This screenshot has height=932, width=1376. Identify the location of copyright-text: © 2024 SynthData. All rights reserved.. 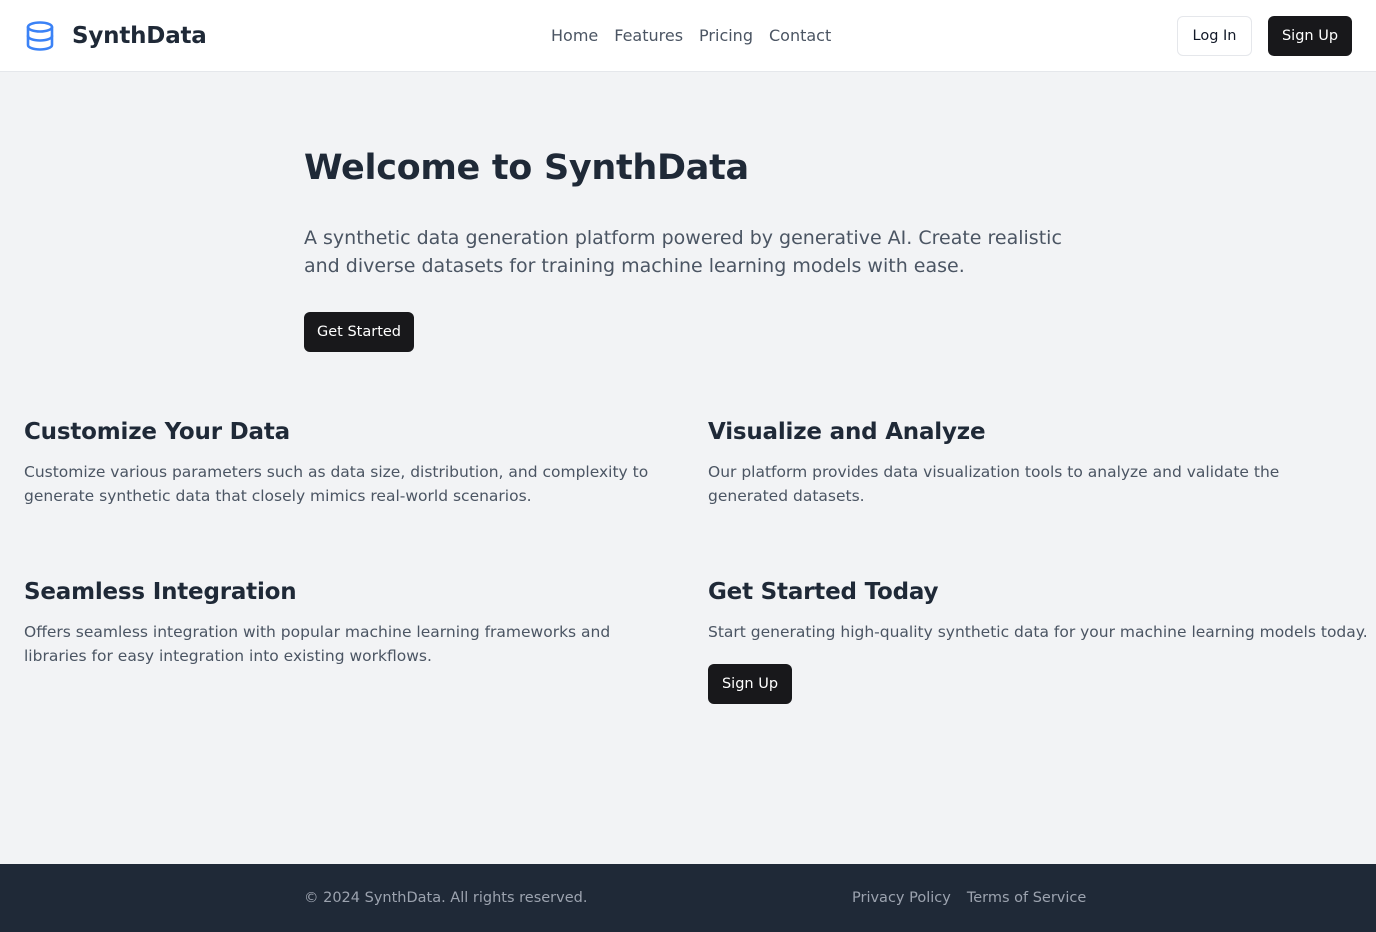
(446, 898).